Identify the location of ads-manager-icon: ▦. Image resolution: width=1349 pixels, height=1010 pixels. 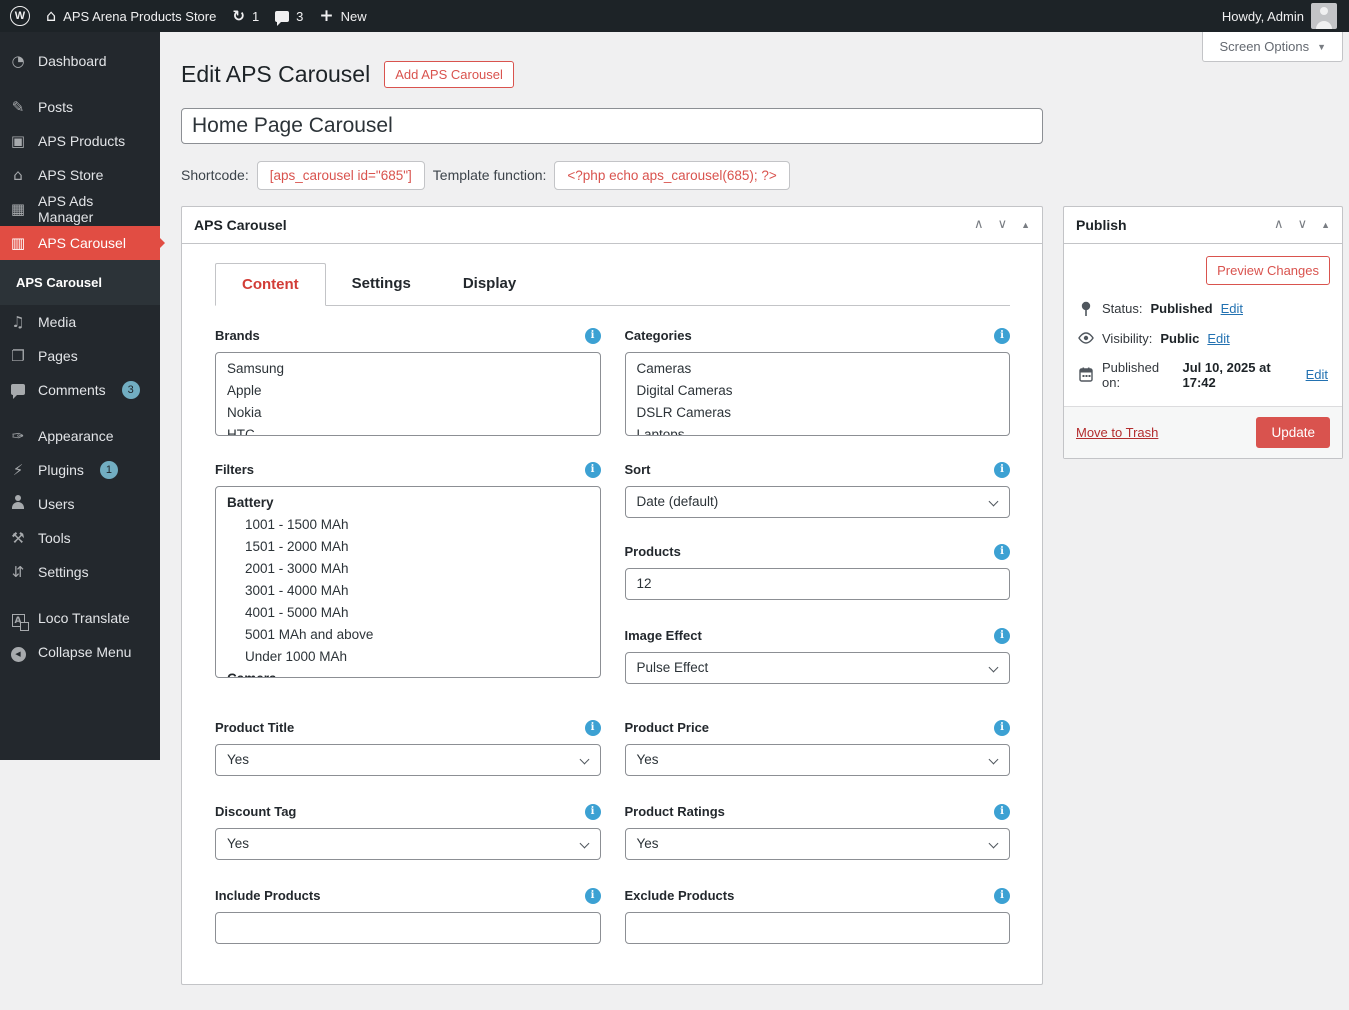
(18, 209).